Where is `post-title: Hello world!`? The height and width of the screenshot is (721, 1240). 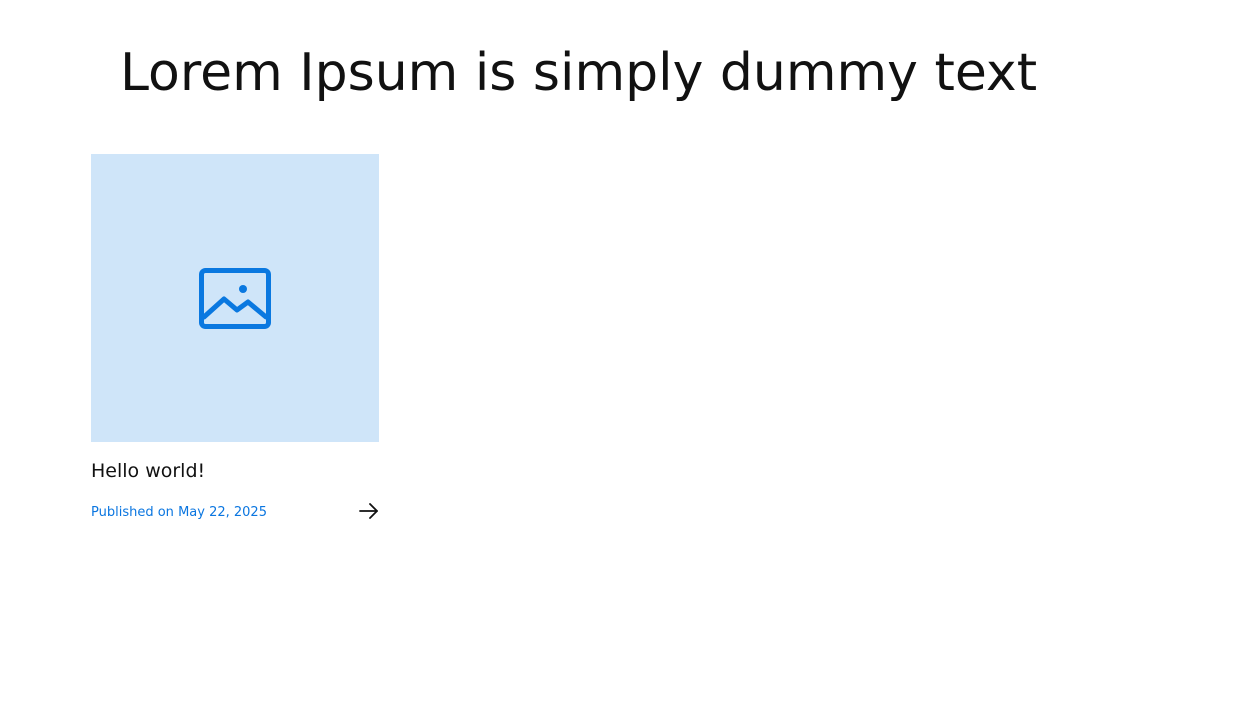 post-title: Hello world! is located at coordinates (235, 471).